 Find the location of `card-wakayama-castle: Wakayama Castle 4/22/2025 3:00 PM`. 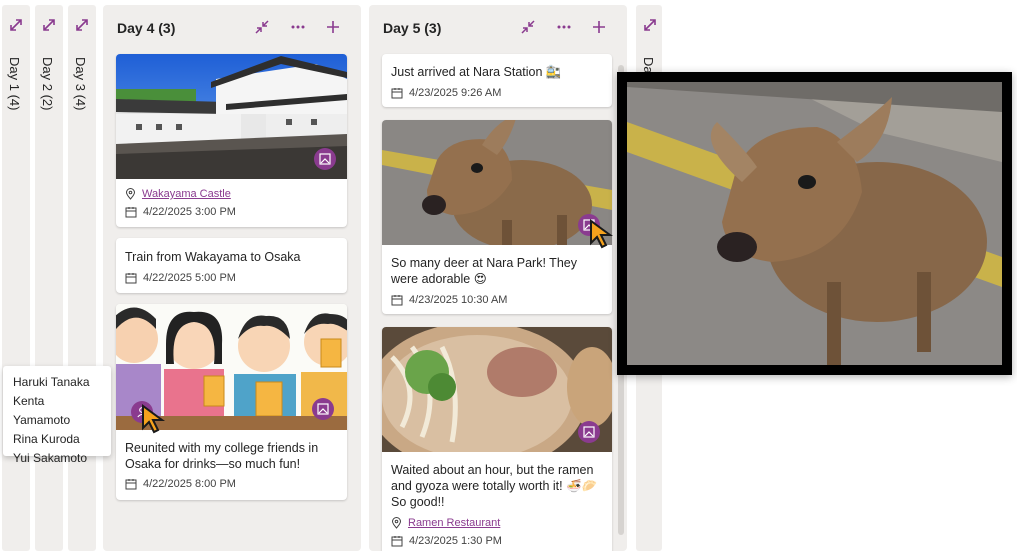

card-wakayama-castle: Wakayama Castle 4/22/2025 3:00 PM is located at coordinates (231, 140).